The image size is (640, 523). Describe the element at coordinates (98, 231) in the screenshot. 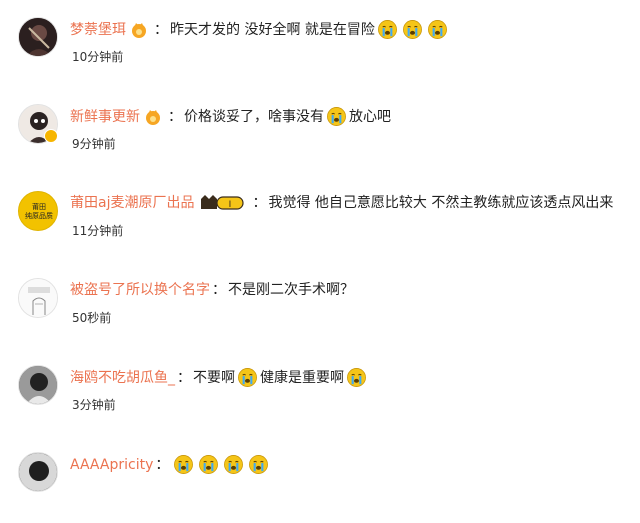

I see `timestamp: 11分钟前` at that location.